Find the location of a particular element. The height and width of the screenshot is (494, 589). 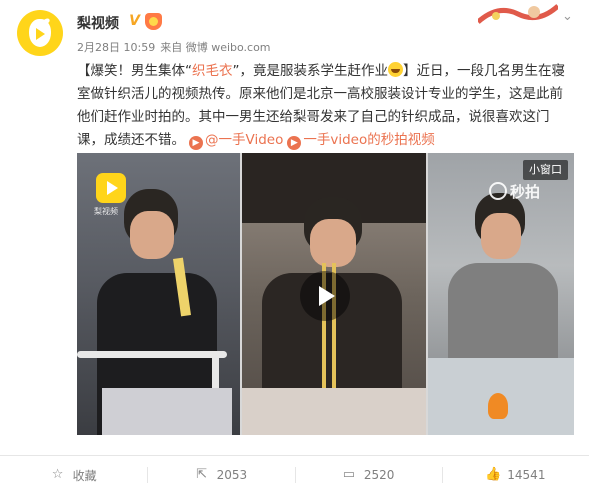

like-button: 👍 14541 is located at coordinates (515, 475).